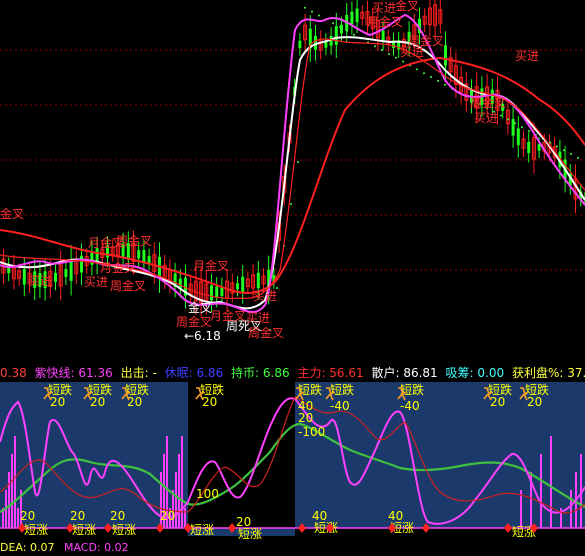 This screenshot has height=556, width=585. I want to click on value-label: -100, so click(311, 432).